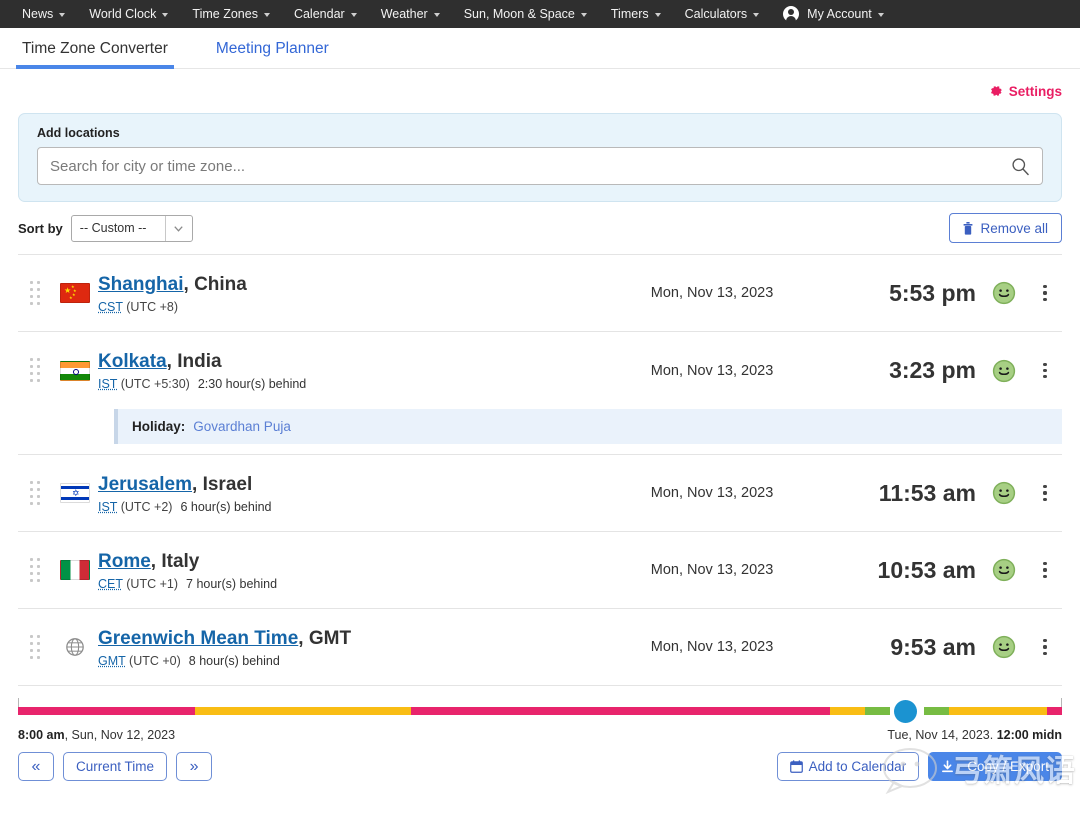  I want to click on kebab-menu-icon, so click(1045, 647).